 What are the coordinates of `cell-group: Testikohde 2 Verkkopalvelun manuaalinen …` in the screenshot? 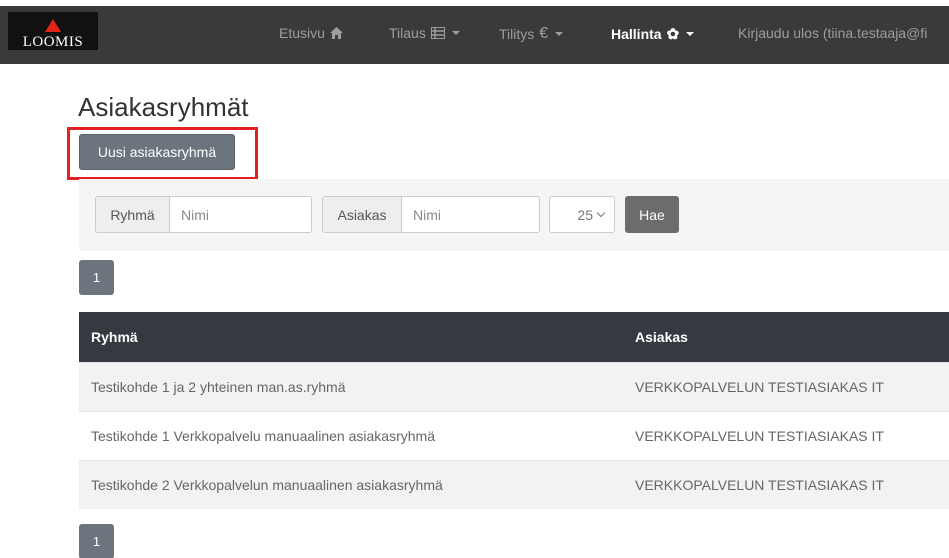 It's located at (267, 485).